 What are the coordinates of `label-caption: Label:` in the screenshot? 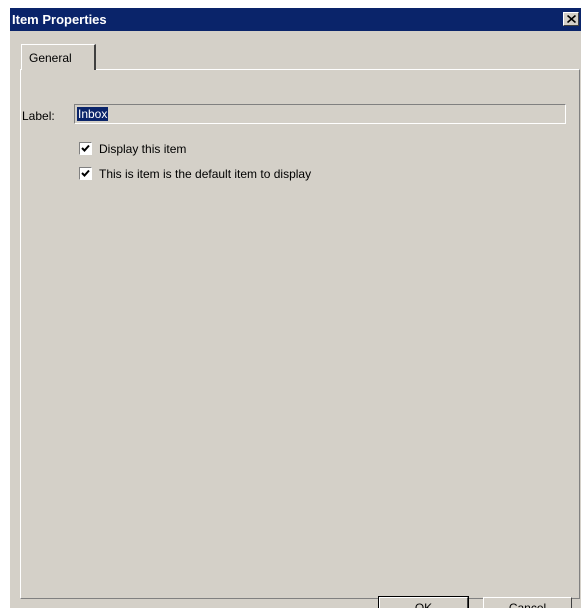 It's located at (38, 116).